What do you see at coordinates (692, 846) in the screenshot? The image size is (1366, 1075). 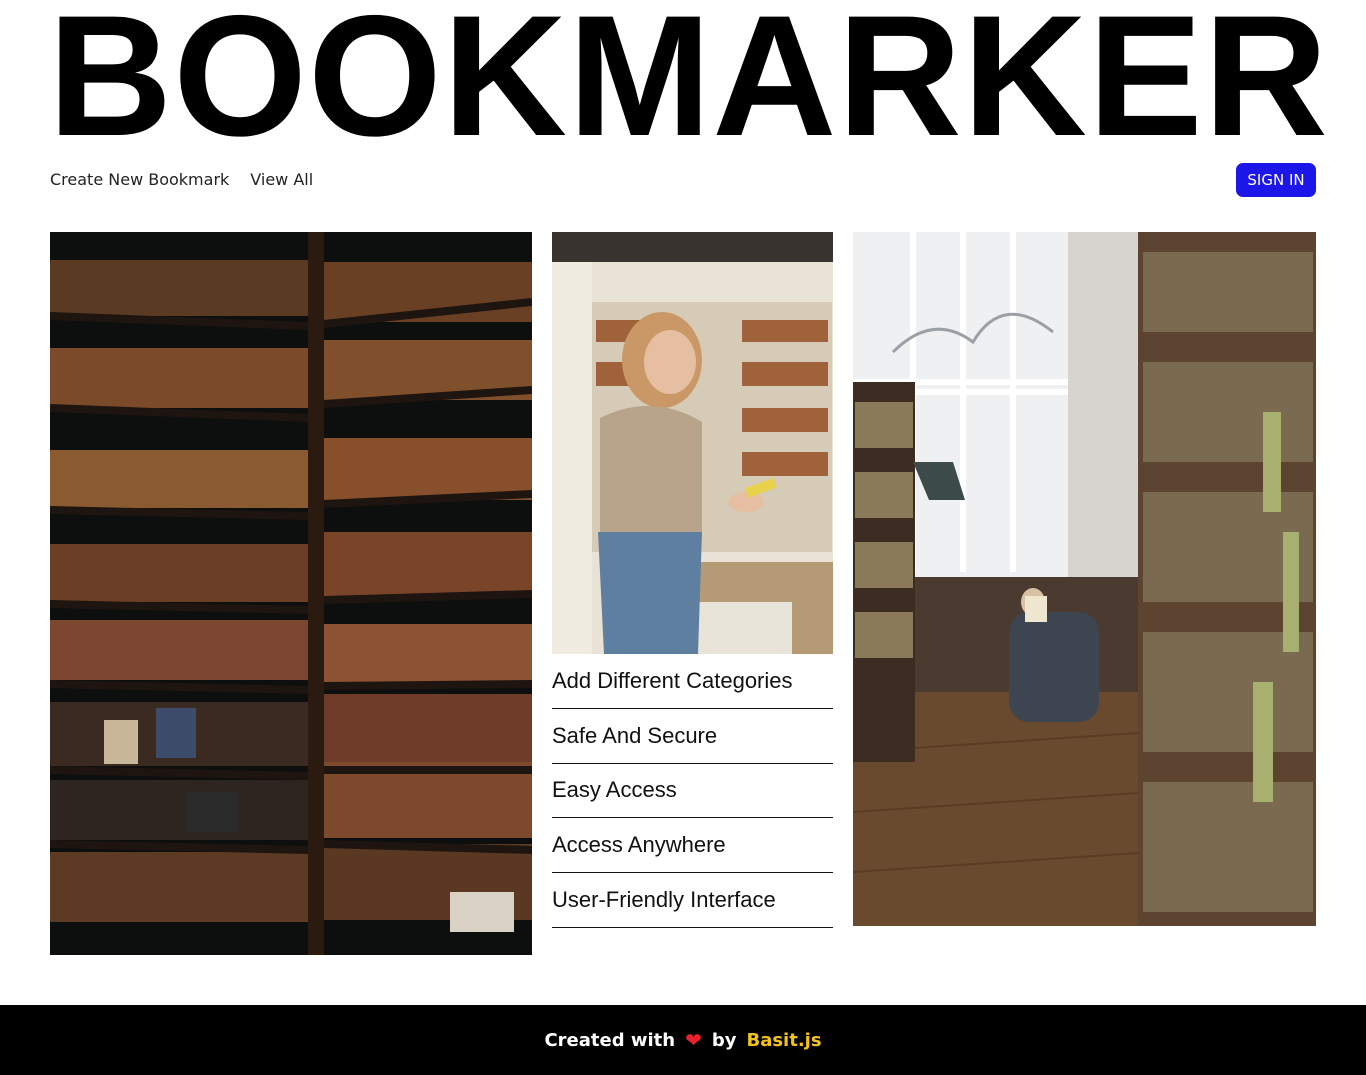 I see `feature-item: Access Anywhere` at bounding box center [692, 846].